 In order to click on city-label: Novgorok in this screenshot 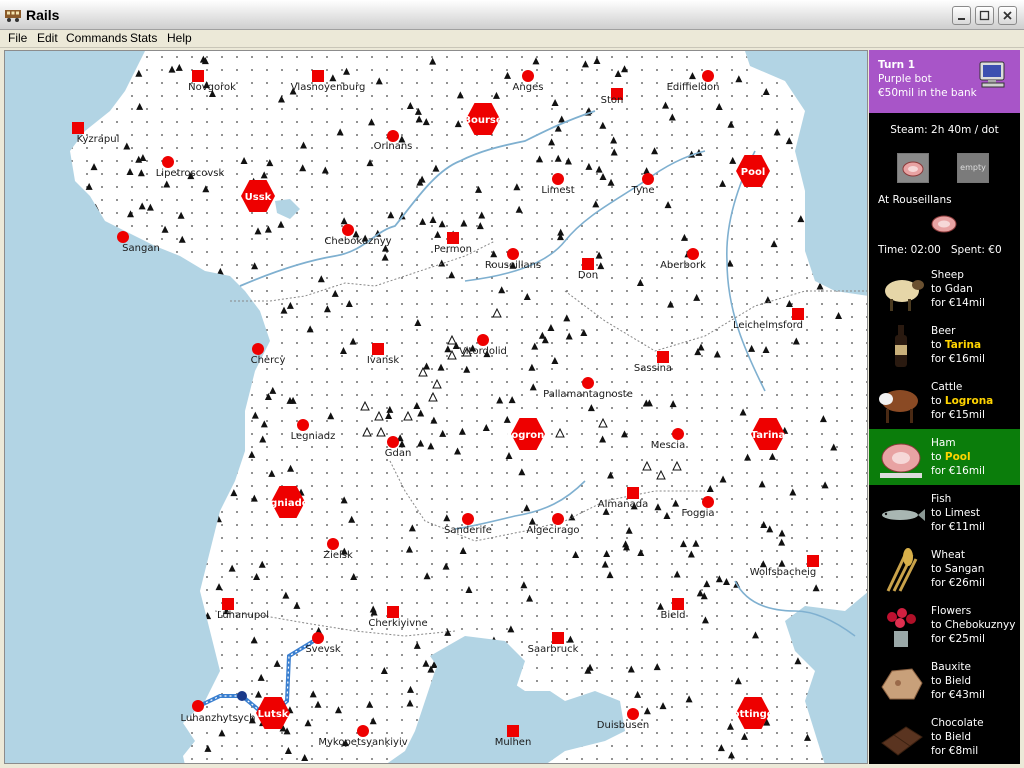, I will do `click(212, 87)`.